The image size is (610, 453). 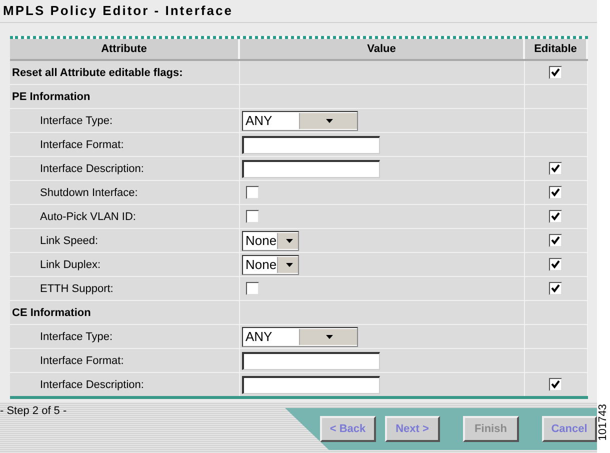 I want to click on column-header: Editable, so click(x=555, y=49).